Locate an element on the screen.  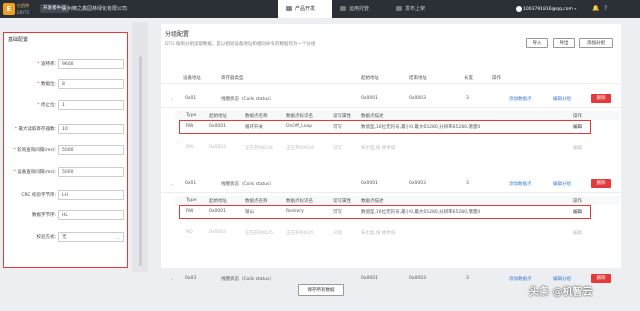
data-point-name: 正在开00035 is located at coordinates (259, 233).